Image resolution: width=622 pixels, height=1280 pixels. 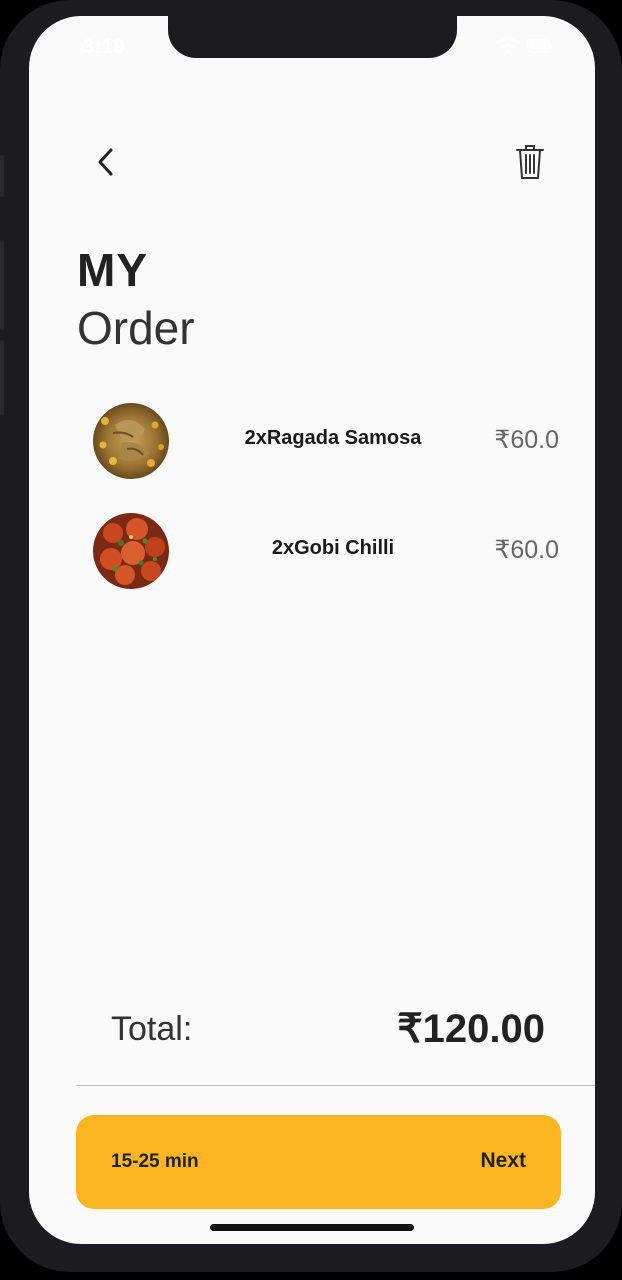 What do you see at coordinates (335, 1085) in the screenshot?
I see `divider` at bounding box center [335, 1085].